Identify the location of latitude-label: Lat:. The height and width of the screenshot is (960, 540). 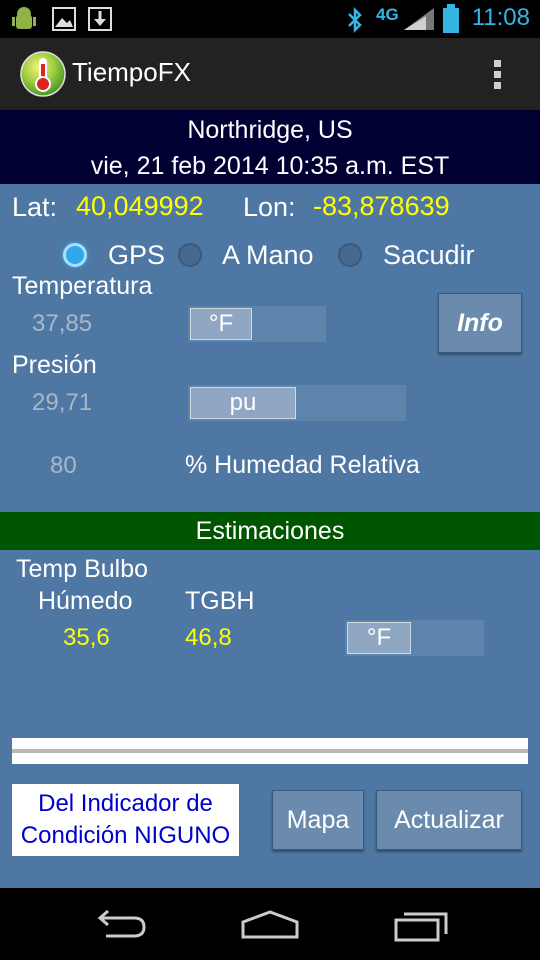
(35, 207).